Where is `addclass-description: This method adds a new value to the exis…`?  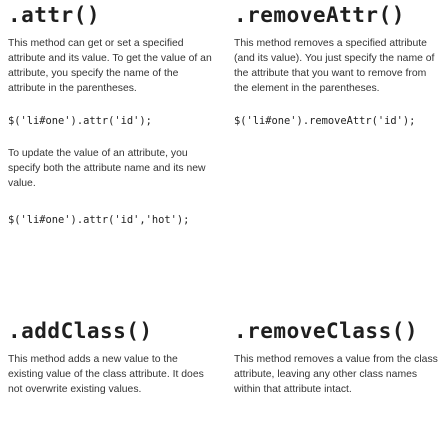 addclass-description: This method adds a new value to the exis… is located at coordinates (106, 374).